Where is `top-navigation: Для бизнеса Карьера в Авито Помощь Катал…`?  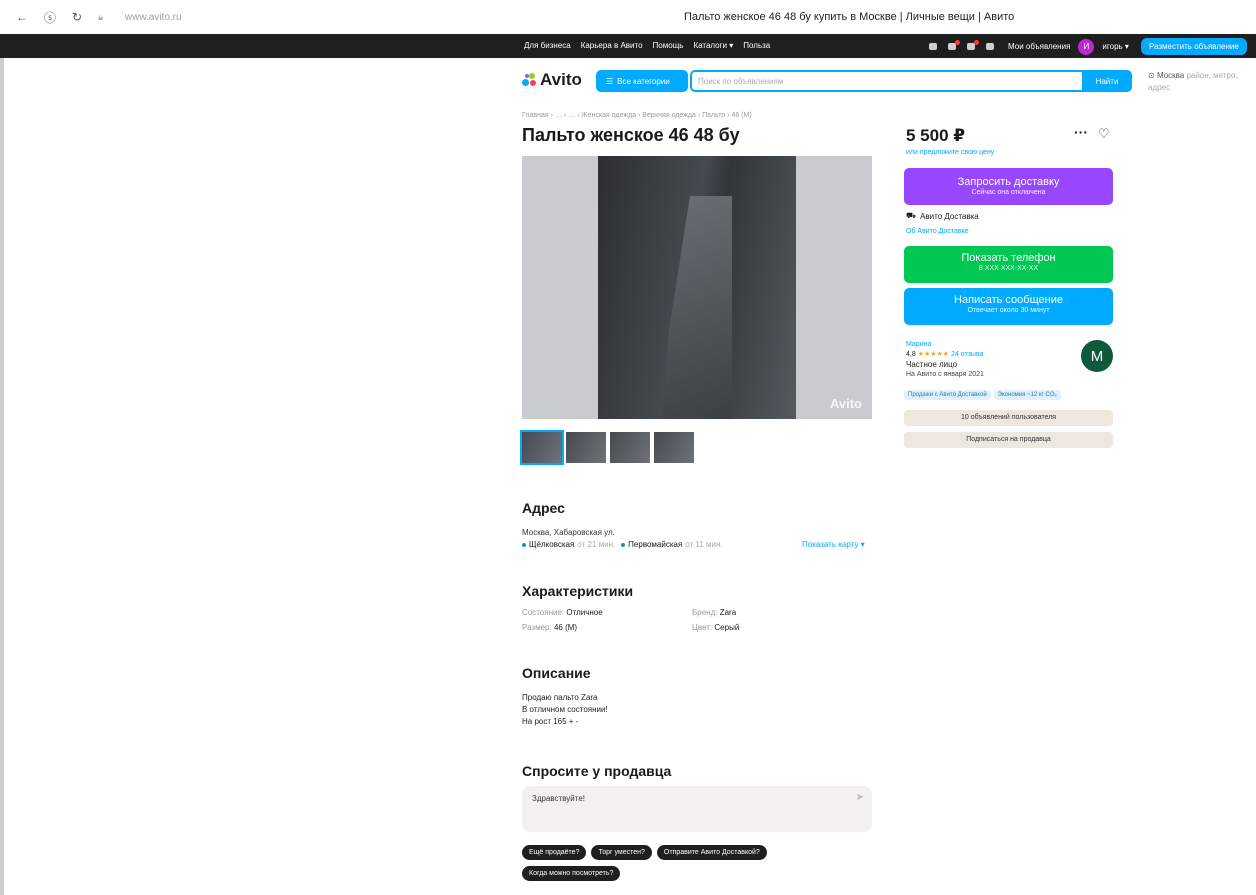
top-navigation: Для бизнеса Карьера в Авито Помощь Катал… is located at coordinates (628, 46).